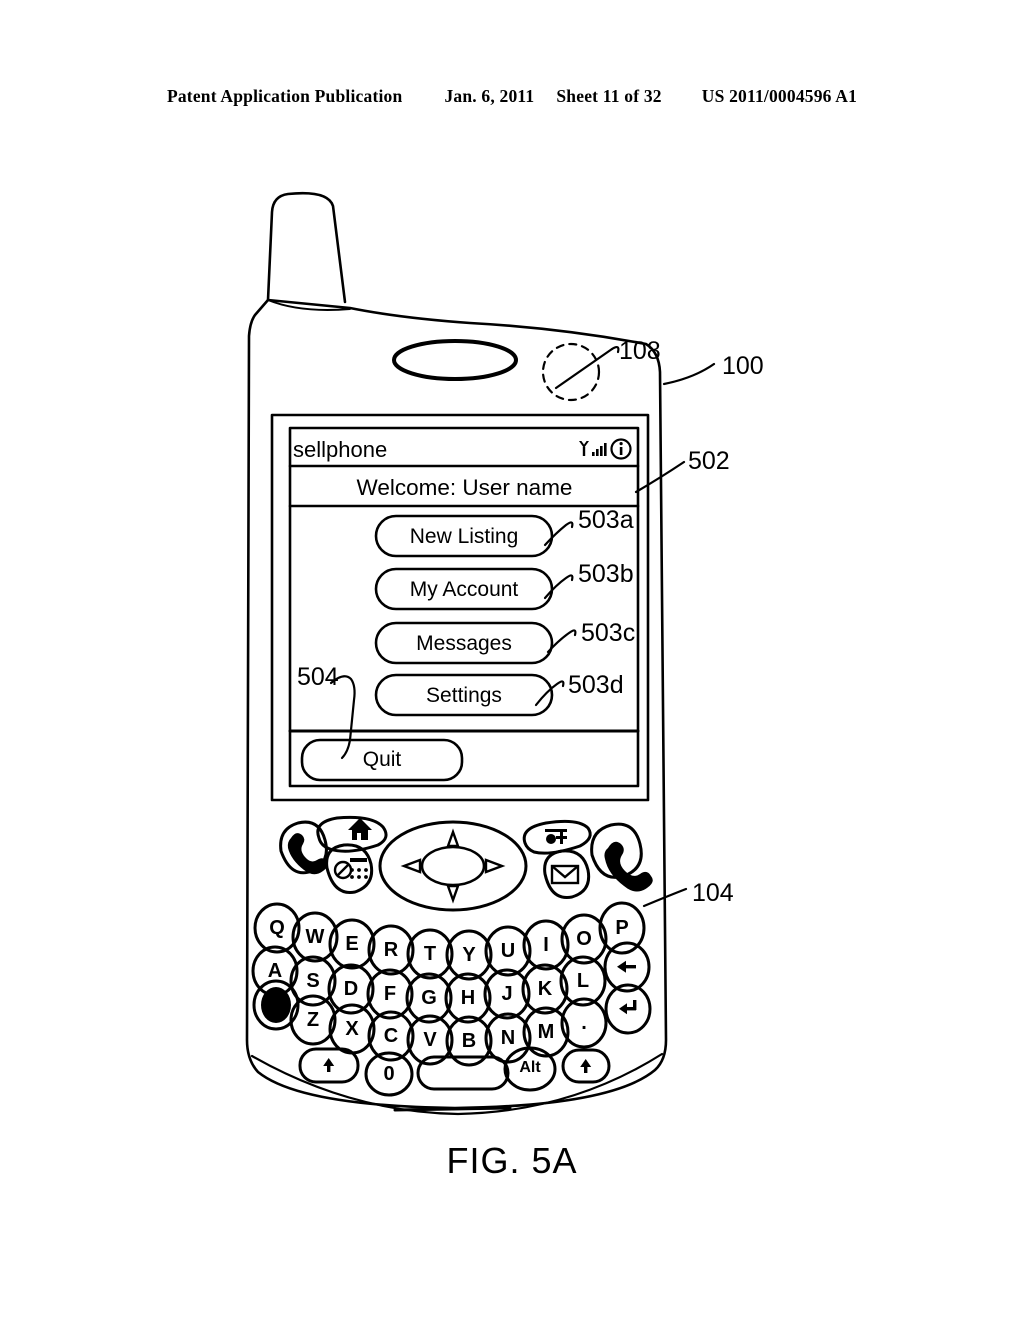 The width and height of the screenshot is (1024, 1320). I want to click on navigation-pad-inner, so click(453, 866).